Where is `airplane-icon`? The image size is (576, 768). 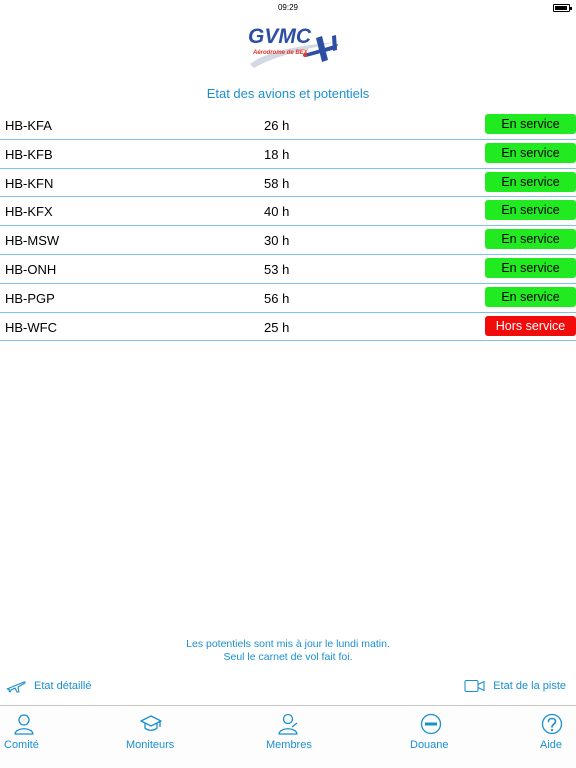 airplane-icon is located at coordinates (16, 687).